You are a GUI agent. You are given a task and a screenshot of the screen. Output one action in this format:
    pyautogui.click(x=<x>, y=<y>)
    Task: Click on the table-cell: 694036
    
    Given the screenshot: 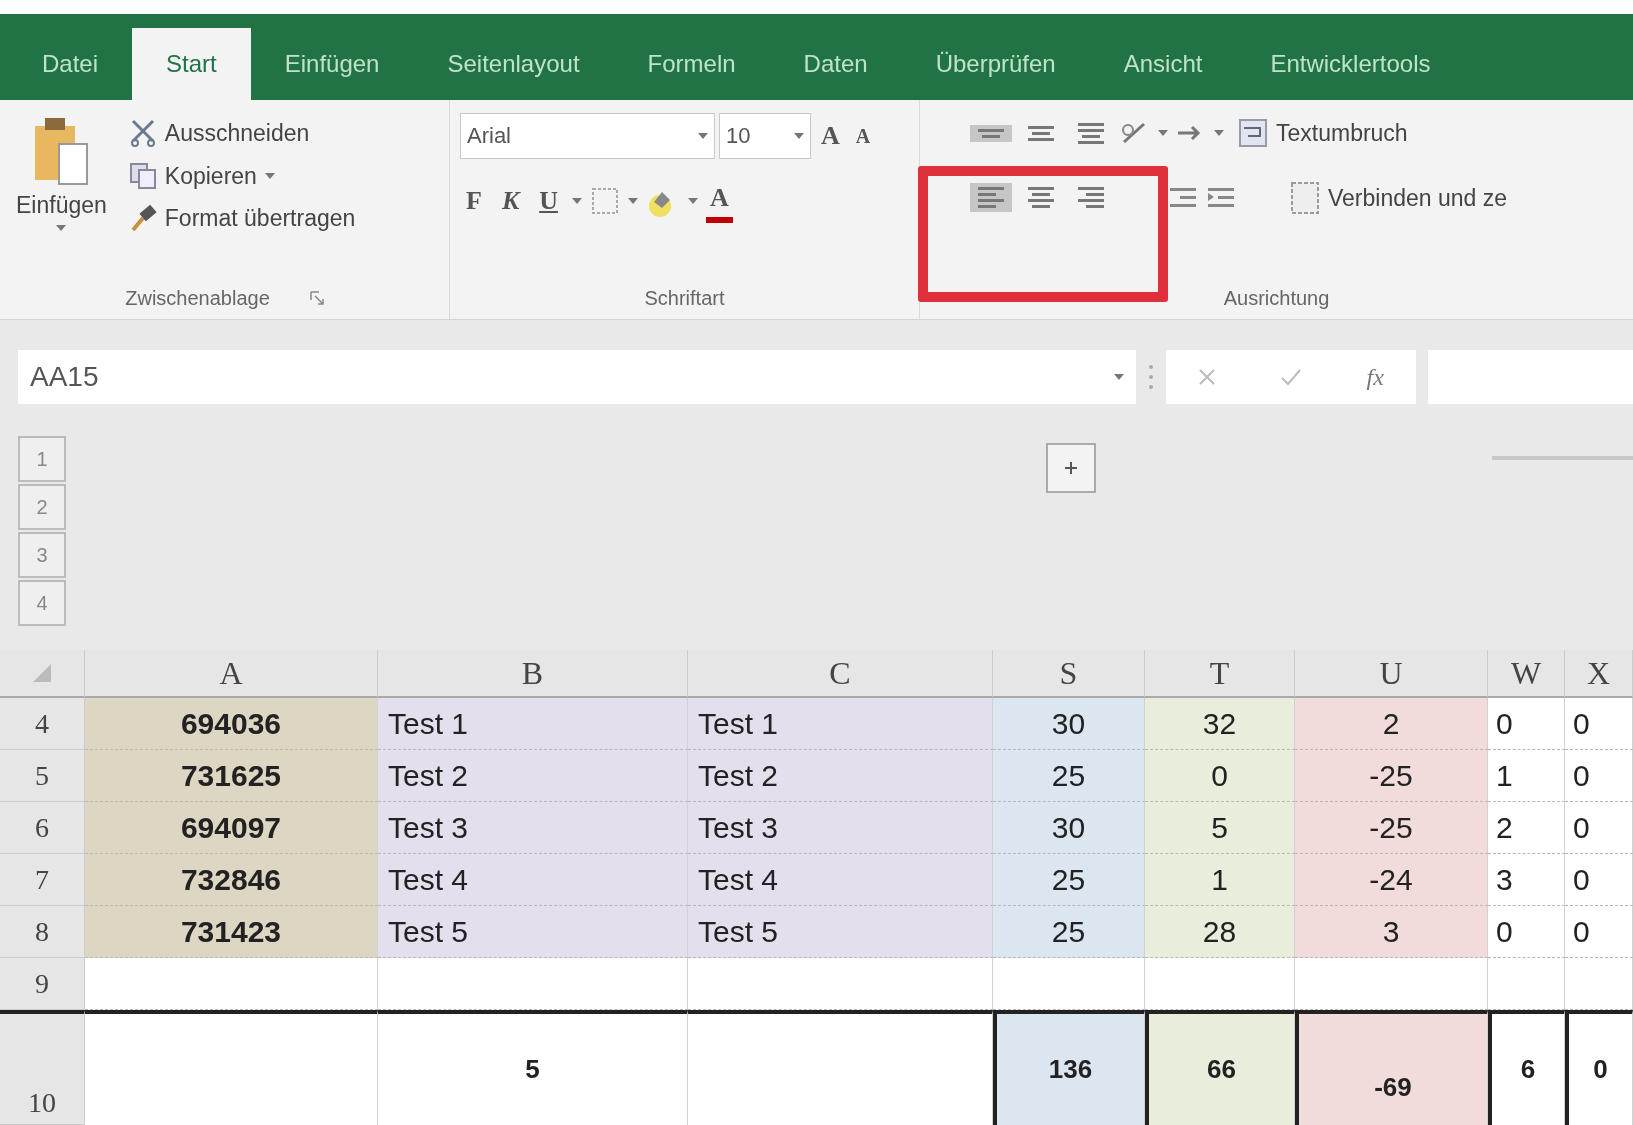 What is the action you would take?
    pyautogui.click(x=231, y=724)
    